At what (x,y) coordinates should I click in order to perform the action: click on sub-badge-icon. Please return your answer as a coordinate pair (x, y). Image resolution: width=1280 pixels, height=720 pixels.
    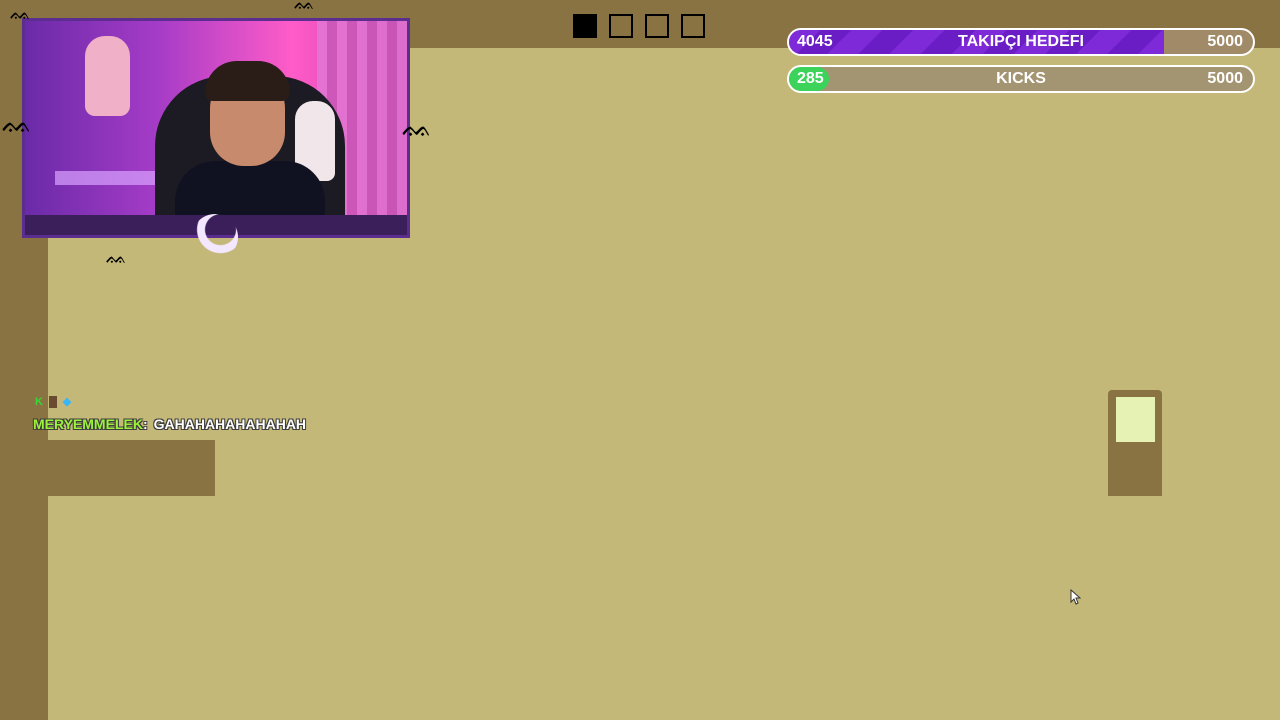
    Looking at the image, I should click on (53, 402).